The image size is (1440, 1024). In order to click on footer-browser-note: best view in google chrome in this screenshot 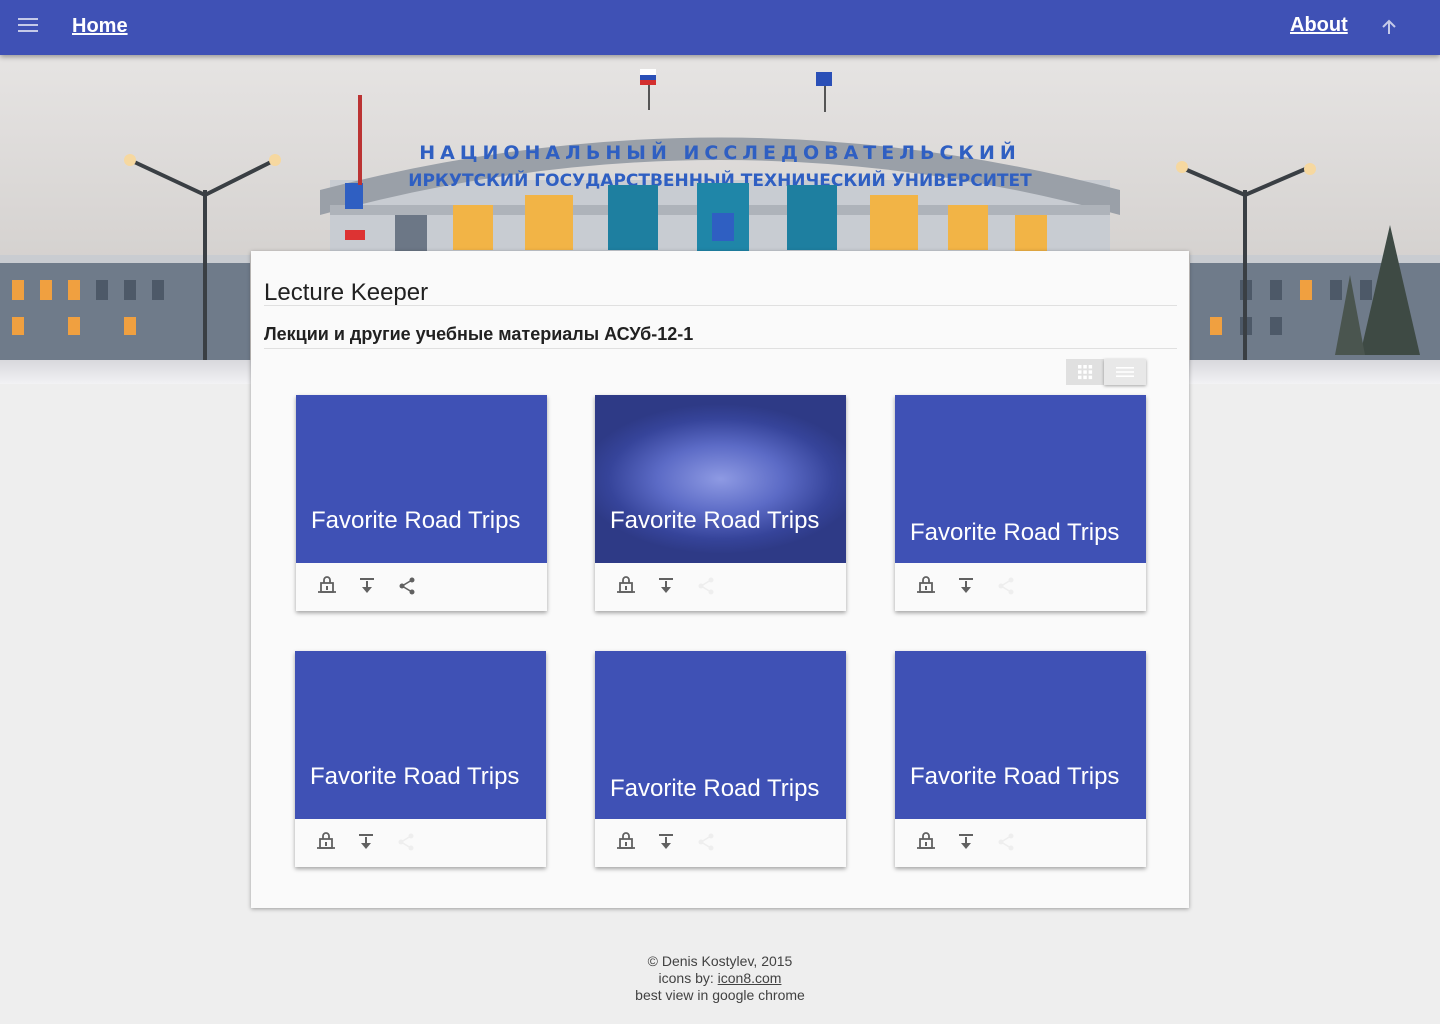, I will do `click(720, 995)`.